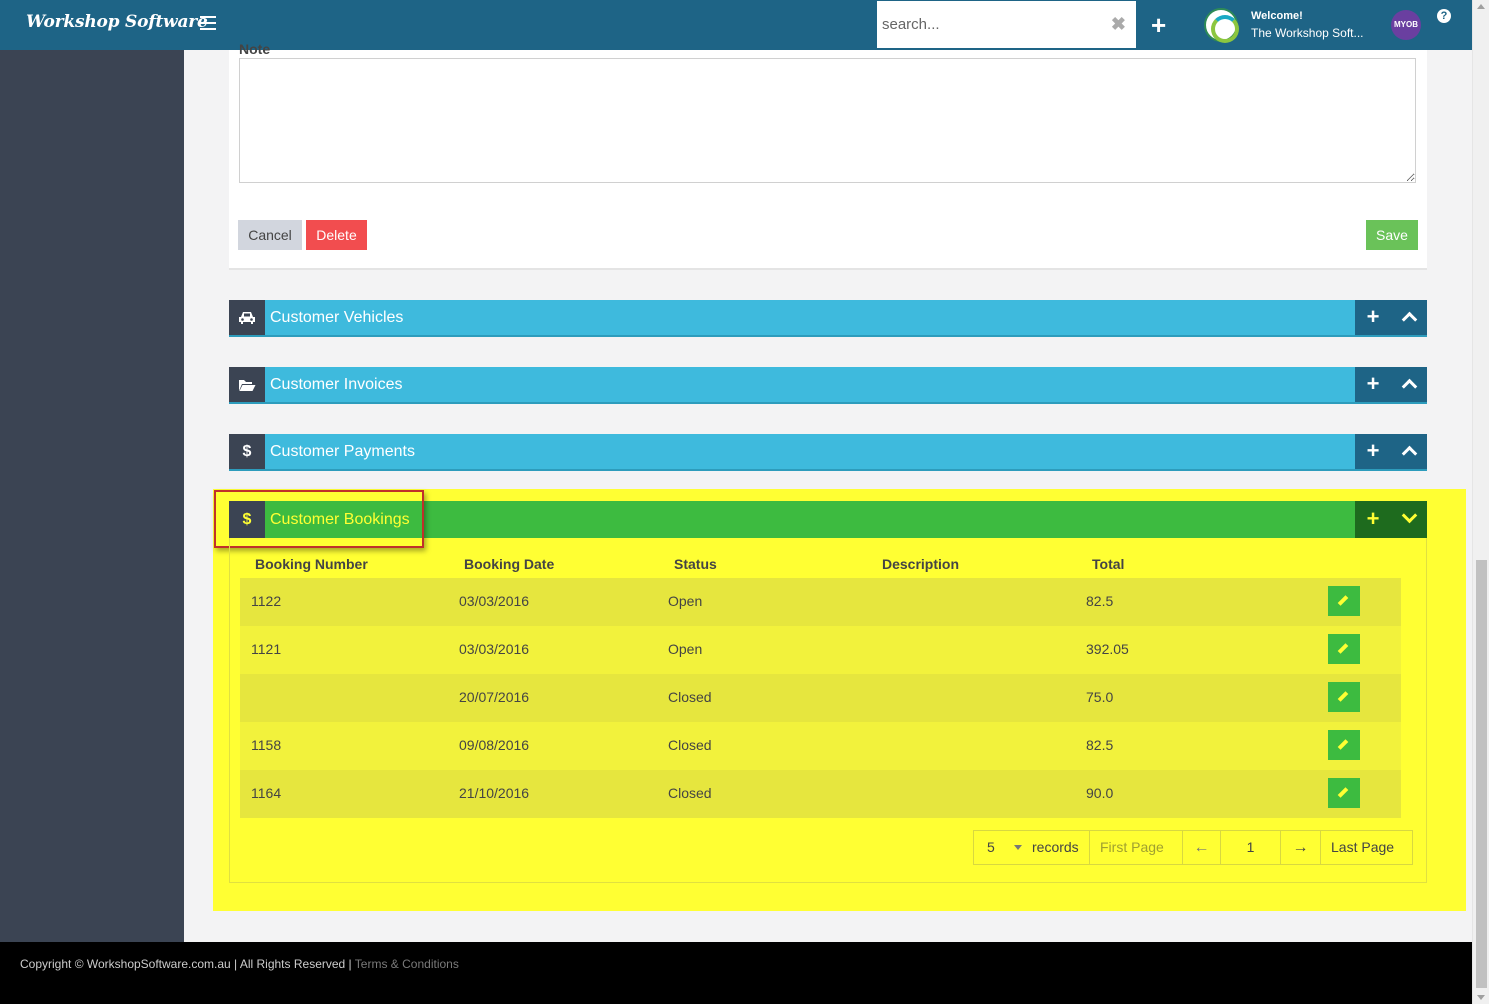 Image resolution: width=1489 pixels, height=1004 pixels. Describe the element at coordinates (820, 602) in the screenshot. I see `table-row: 1122 03/03/2016 Open 82.5` at that location.